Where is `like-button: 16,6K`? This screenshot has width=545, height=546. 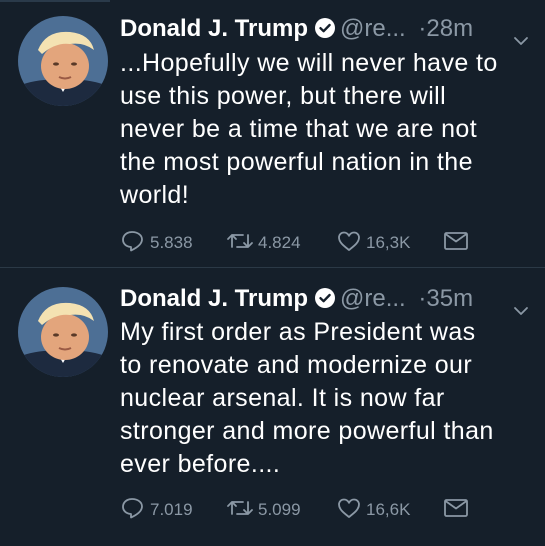
like-button: 16,6K is located at coordinates (373, 510).